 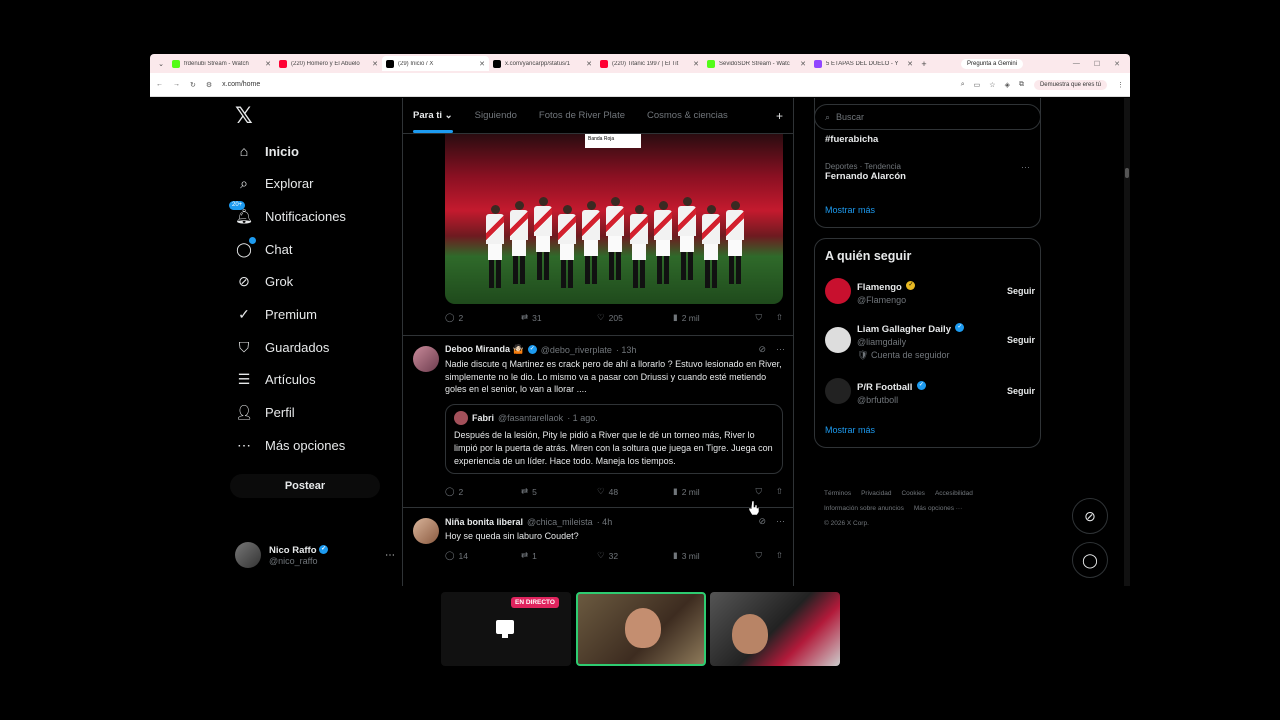 I want to click on reply-button: ◯ 2, so click(x=483, y=317).